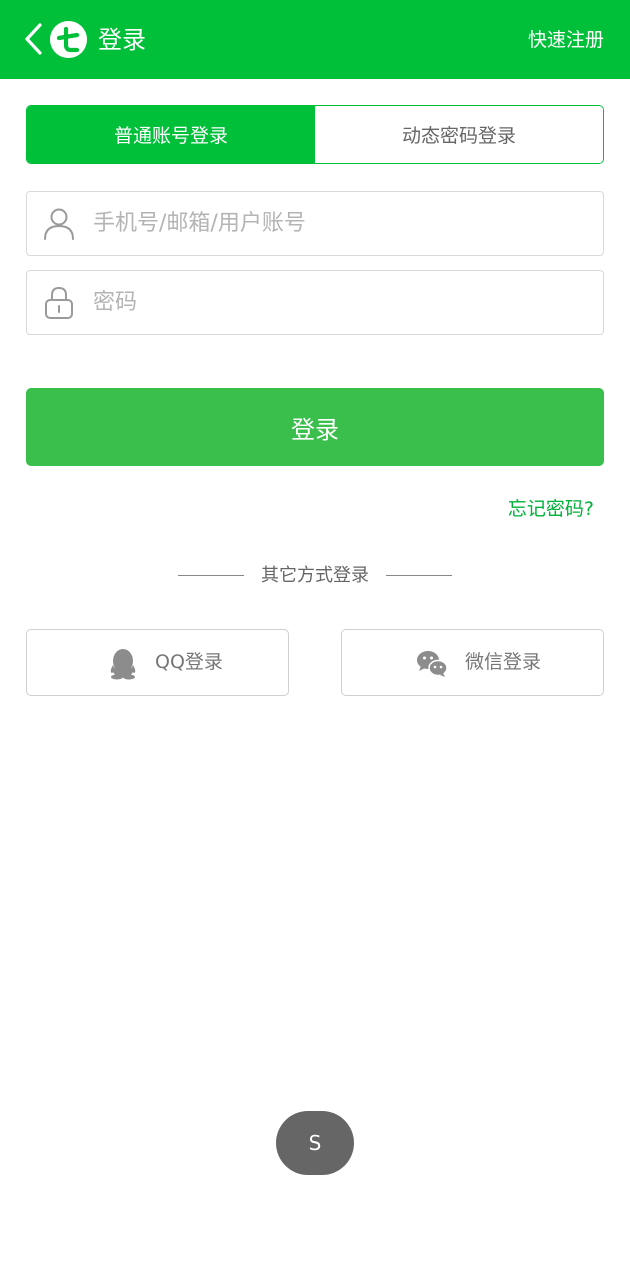 The height and width of the screenshot is (1280, 630). What do you see at coordinates (343, 223) in the screenshot?
I see `account-input` at bounding box center [343, 223].